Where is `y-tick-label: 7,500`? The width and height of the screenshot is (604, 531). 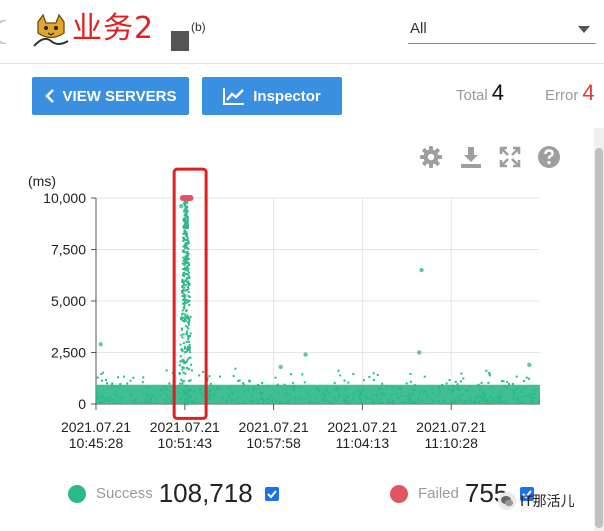
y-tick-label: 7,500 is located at coordinates (68, 250).